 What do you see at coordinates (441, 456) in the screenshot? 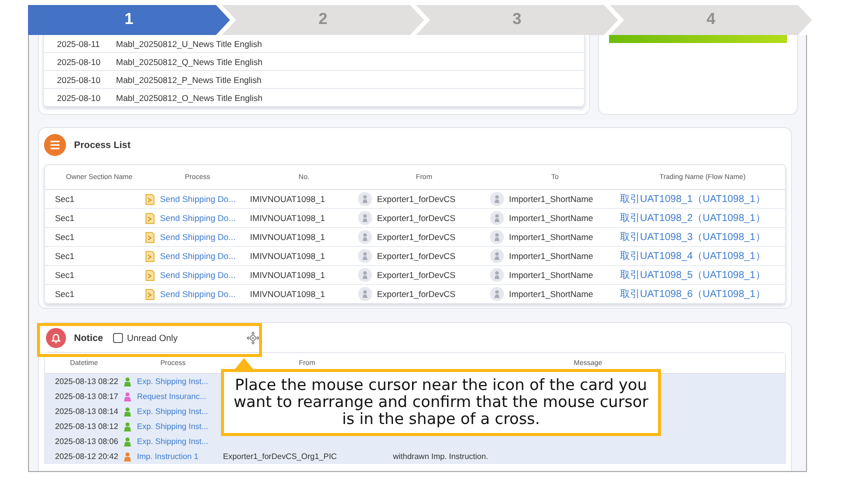
I see `table-cell-text: withdrawn Imp. Instruction.` at bounding box center [441, 456].